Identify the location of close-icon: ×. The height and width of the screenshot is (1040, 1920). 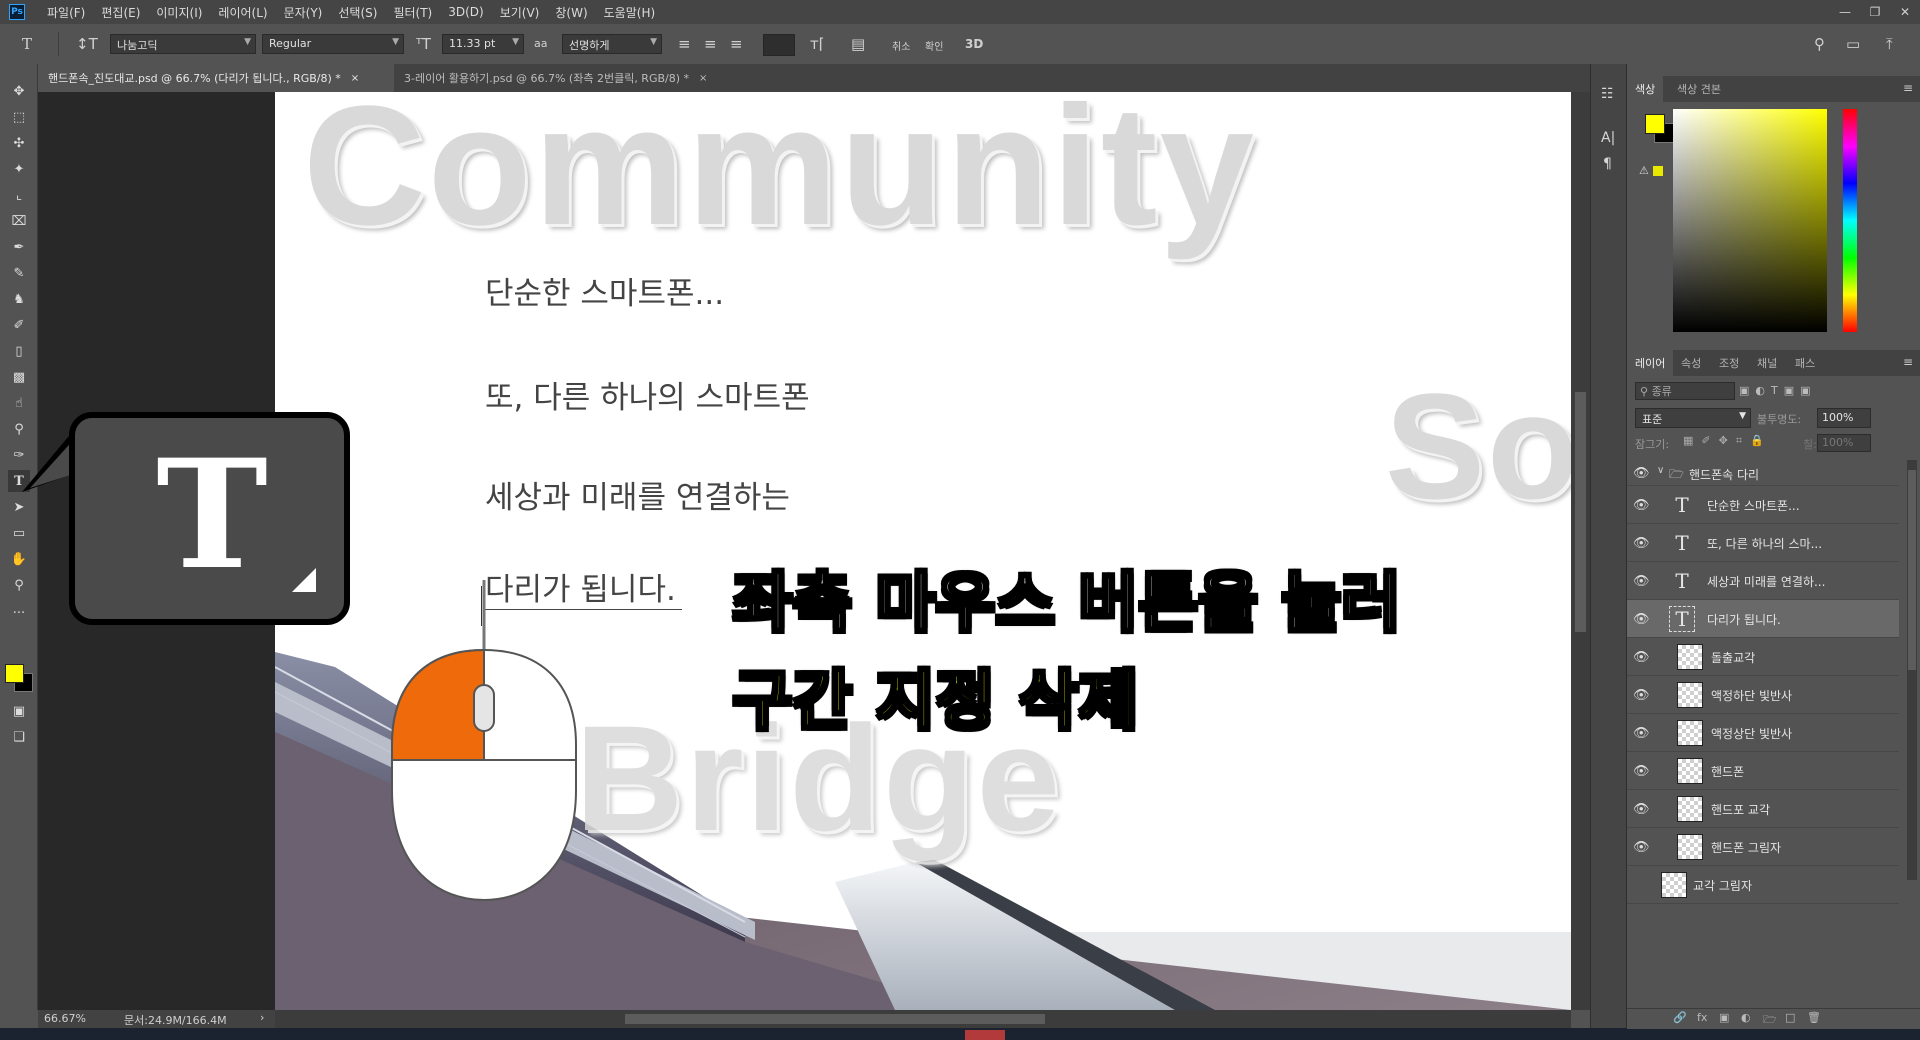
(703, 78).